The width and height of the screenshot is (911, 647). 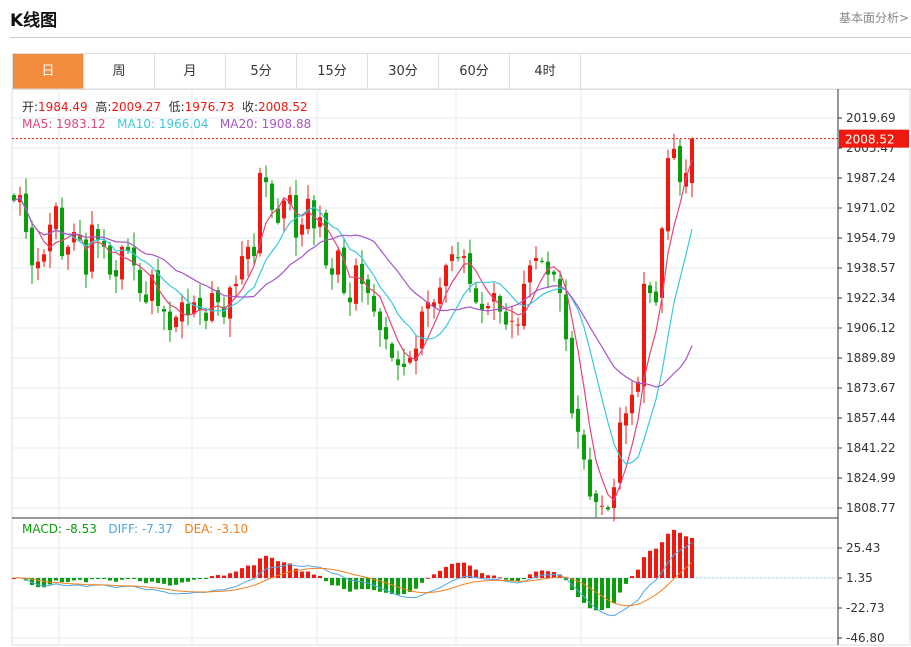 What do you see at coordinates (870, 140) in the screenshot?
I see `current-price-label: 2008.52` at bounding box center [870, 140].